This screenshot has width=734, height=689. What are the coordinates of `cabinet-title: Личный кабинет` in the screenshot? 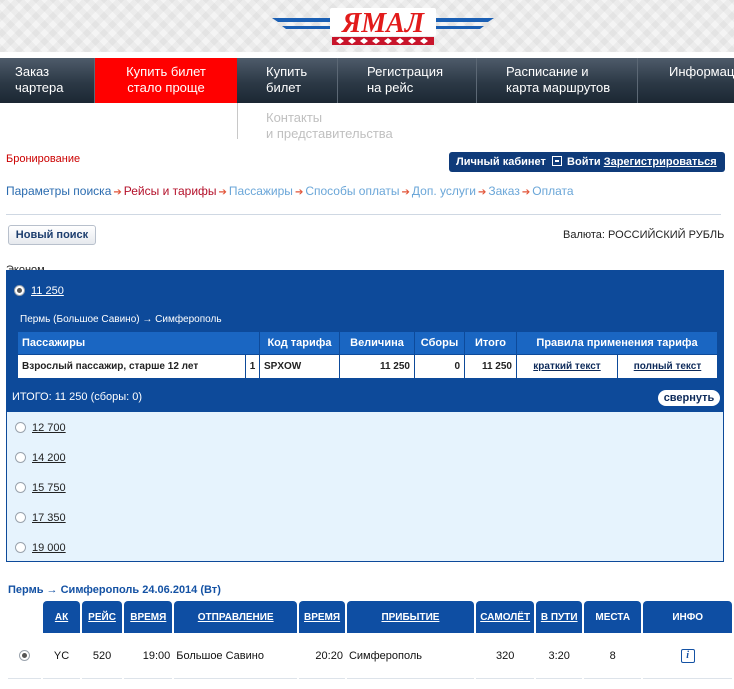 It's located at (501, 162).